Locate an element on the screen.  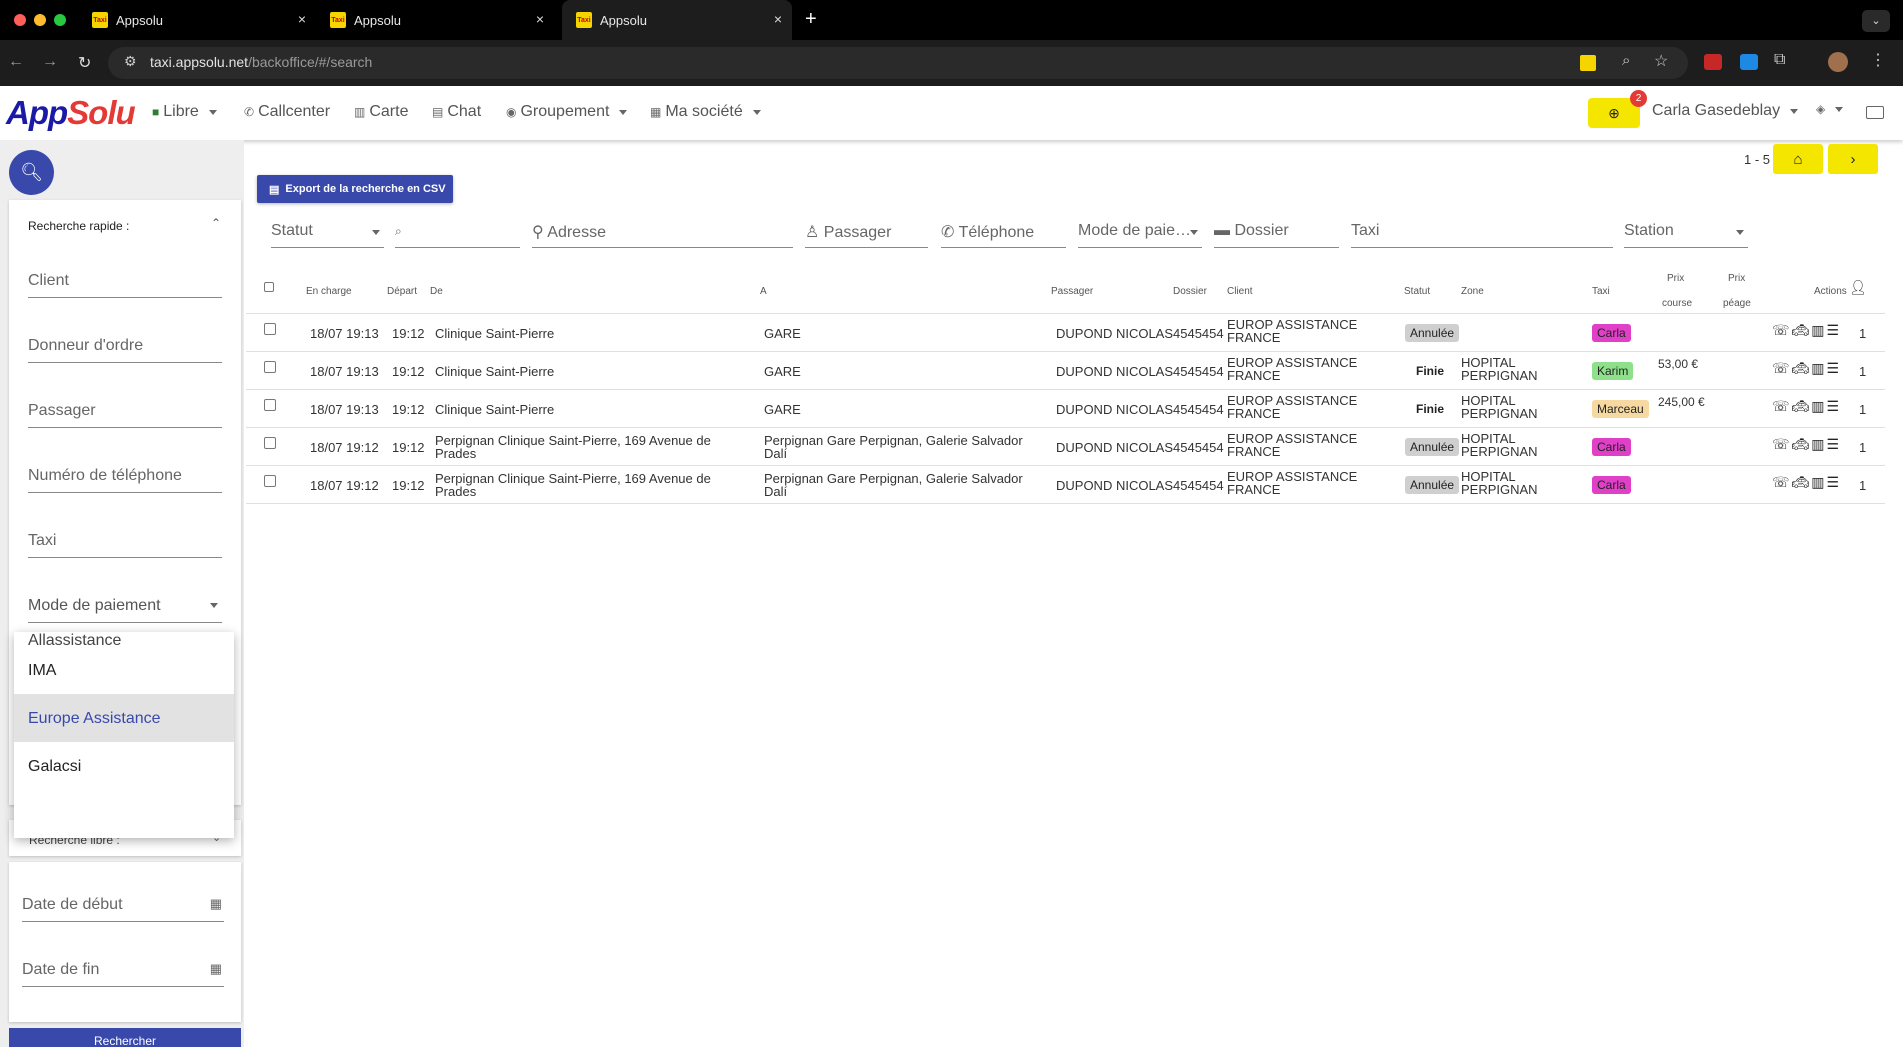
filter-dossier: ▬ Dossier is located at coordinates (1276, 232).